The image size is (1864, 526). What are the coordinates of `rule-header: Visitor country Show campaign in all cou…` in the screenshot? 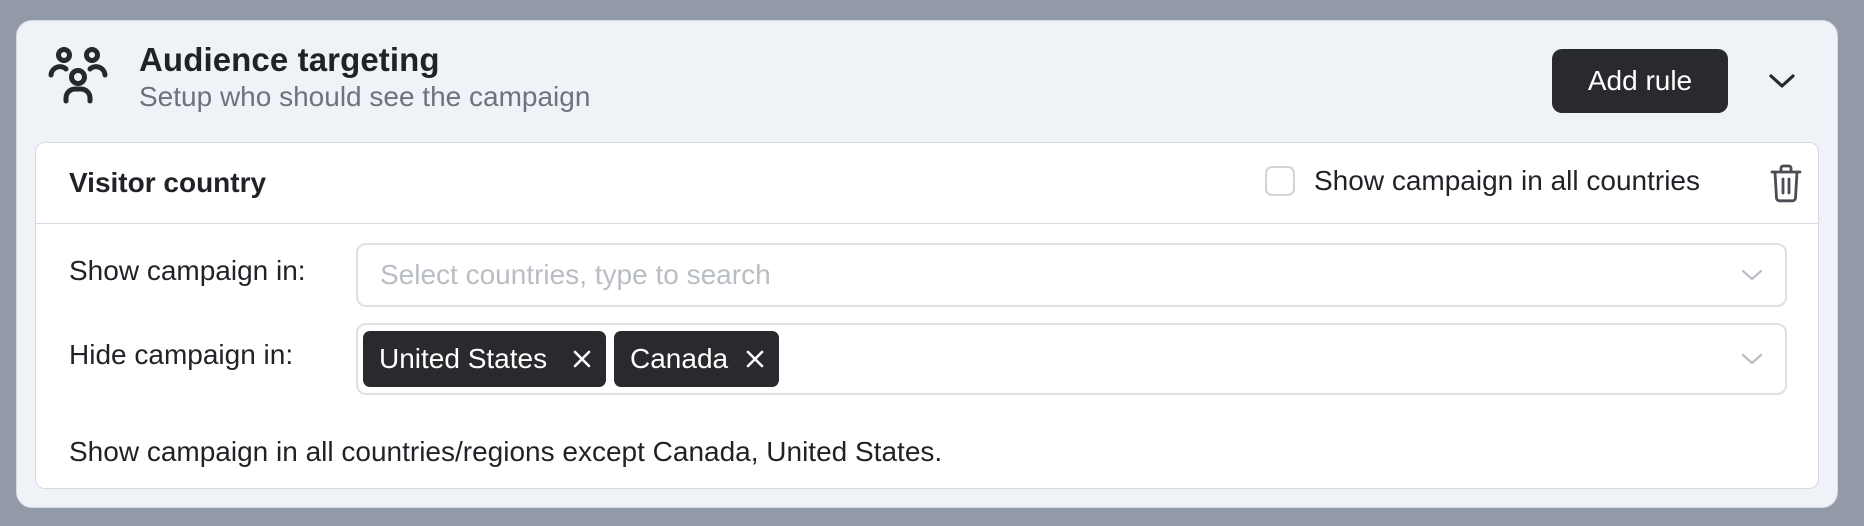 It's located at (927, 183).